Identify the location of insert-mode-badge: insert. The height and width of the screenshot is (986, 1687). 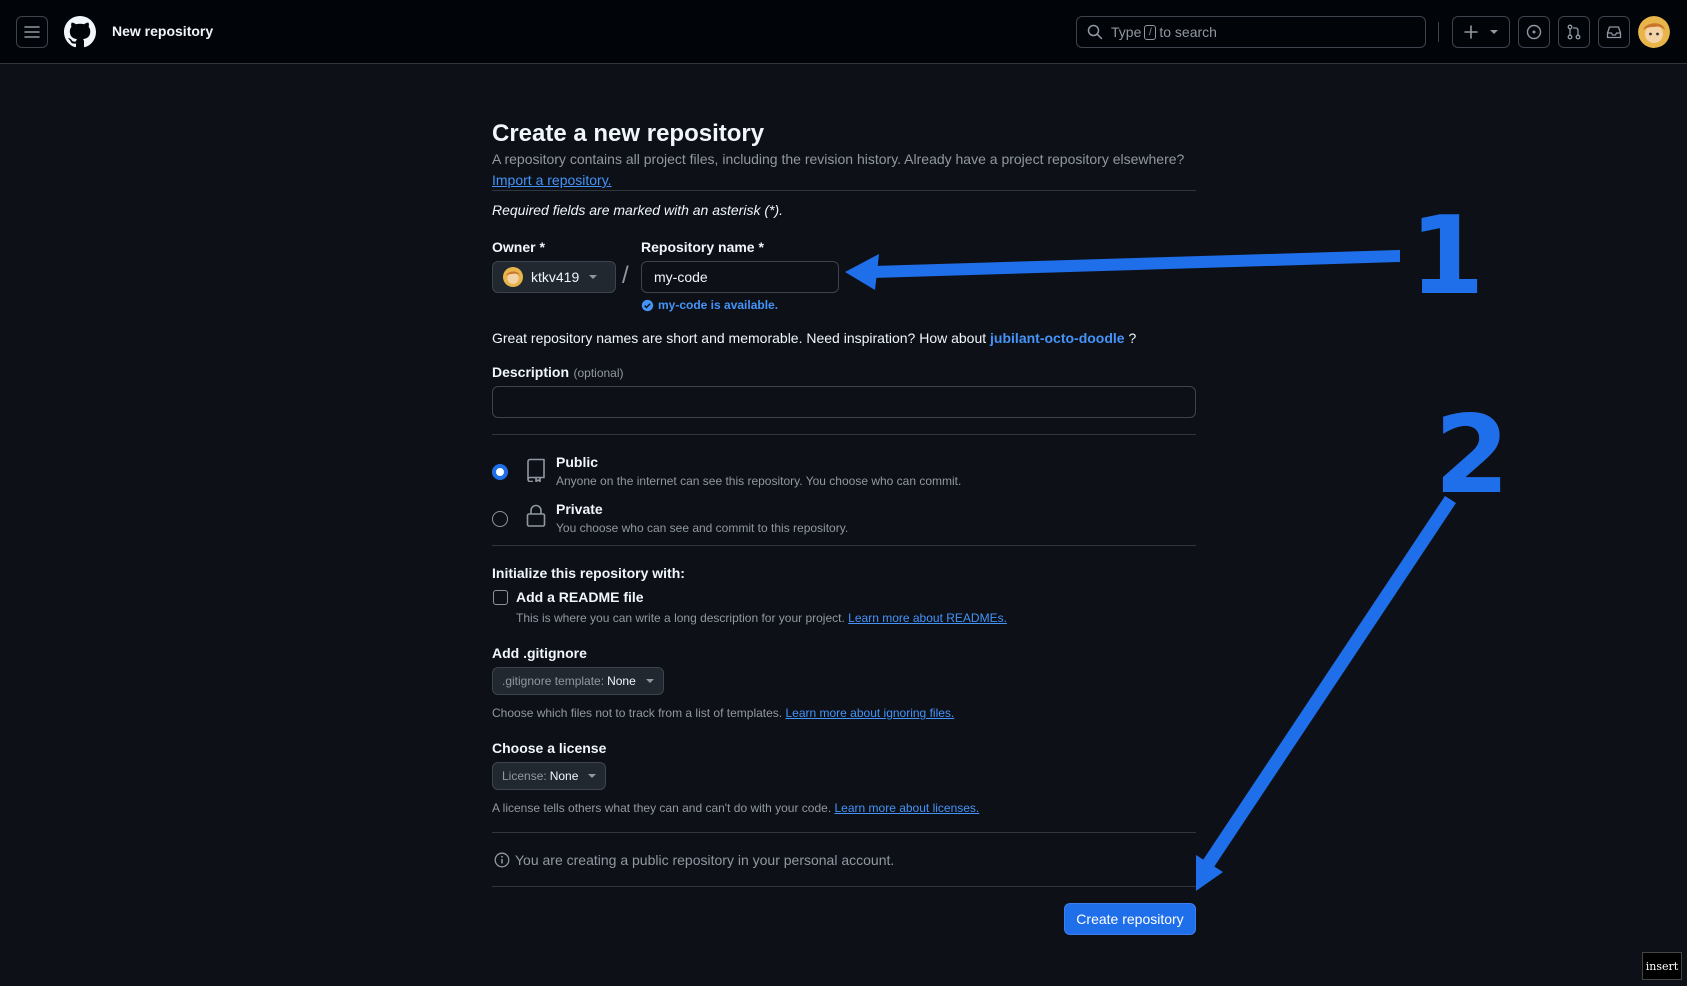
(1662, 966).